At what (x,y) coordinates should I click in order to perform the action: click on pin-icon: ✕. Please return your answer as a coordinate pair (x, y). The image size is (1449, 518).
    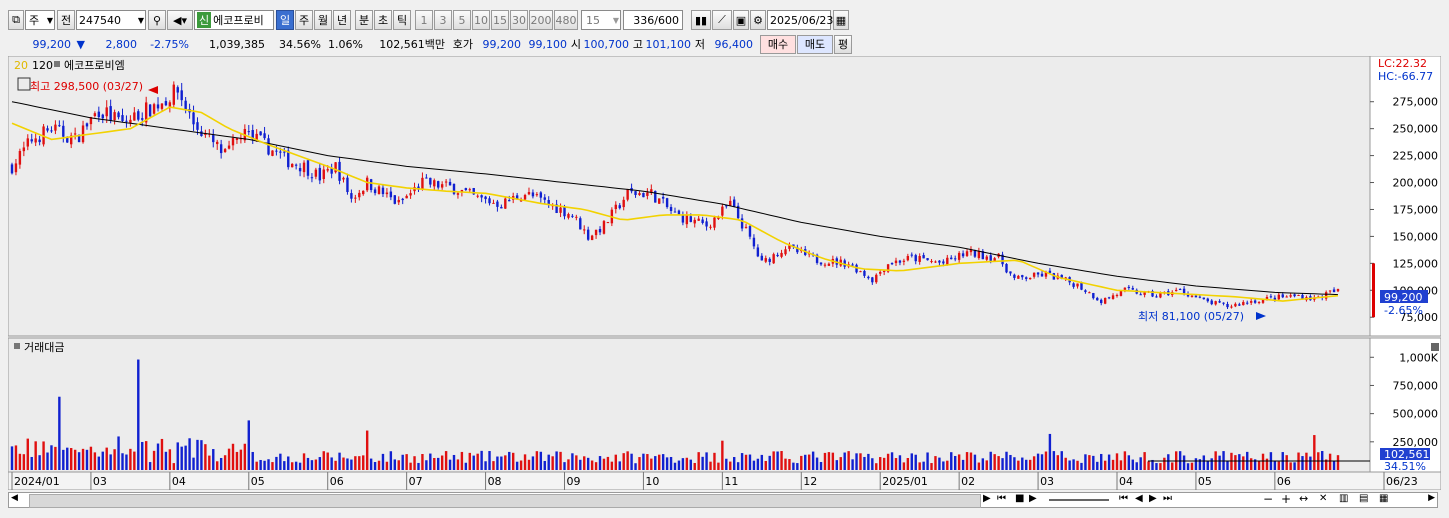
    Looking at the image, I should click on (1323, 498).